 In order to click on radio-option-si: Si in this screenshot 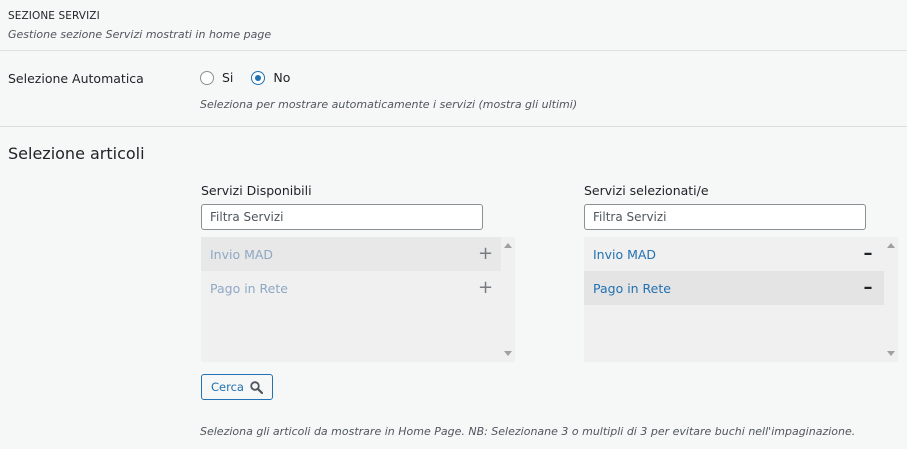, I will do `click(216, 77)`.